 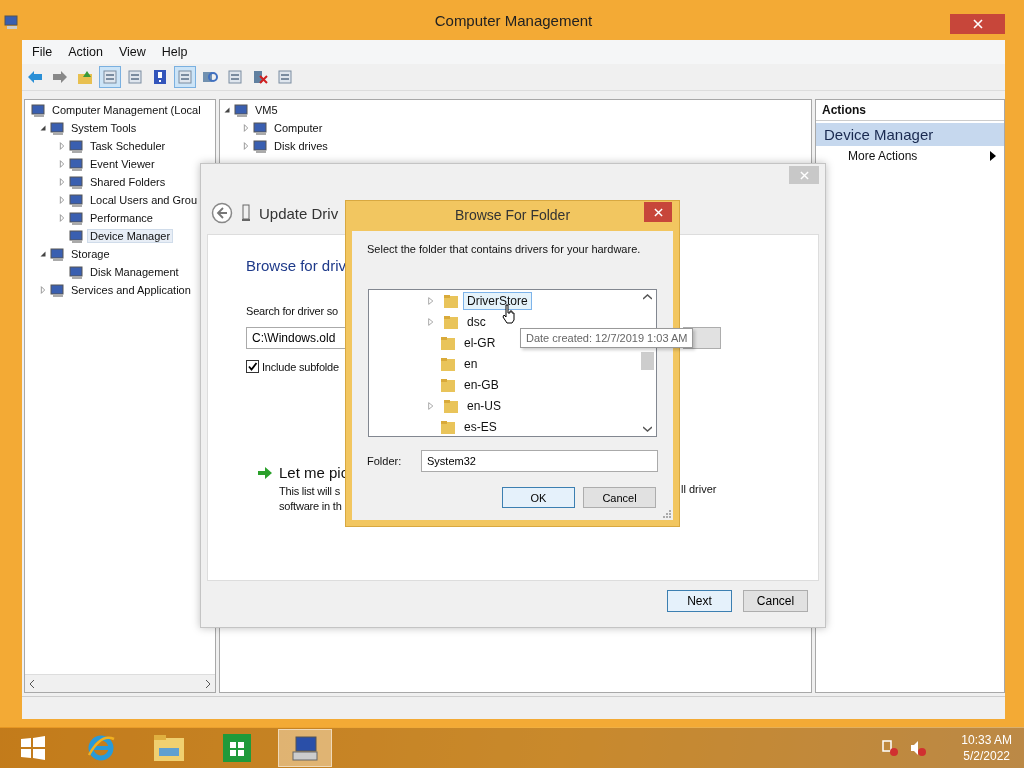 I want to click on scroll-left-icon, so click(x=32, y=683).